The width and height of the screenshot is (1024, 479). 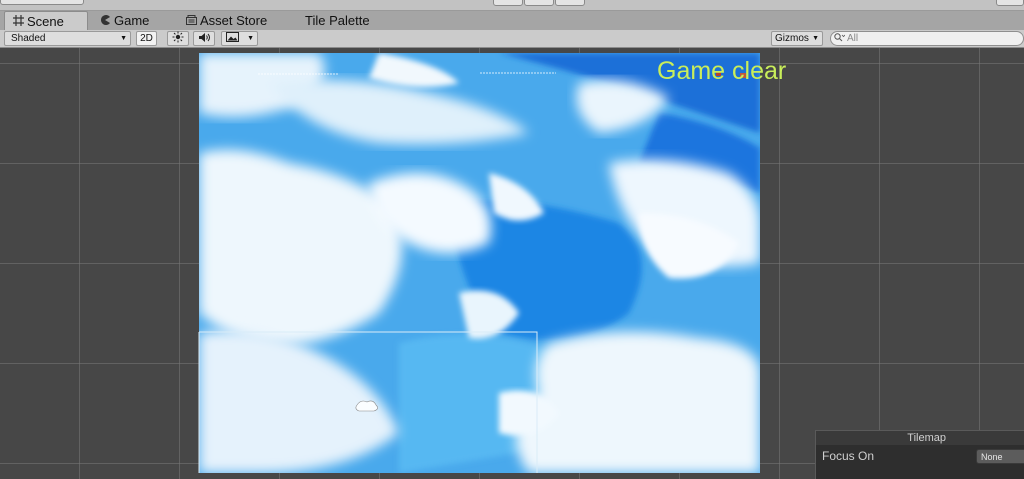 What do you see at coordinates (920, 438) in the screenshot?
I see `tilemap-panel-title: Tilemap` at bounding box center [920, 438].